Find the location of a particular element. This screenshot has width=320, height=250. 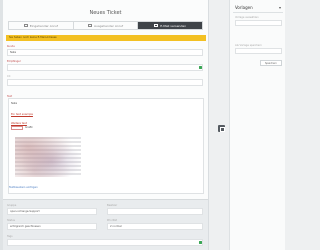

cc-label: CC is located at coordinates (9, 76).